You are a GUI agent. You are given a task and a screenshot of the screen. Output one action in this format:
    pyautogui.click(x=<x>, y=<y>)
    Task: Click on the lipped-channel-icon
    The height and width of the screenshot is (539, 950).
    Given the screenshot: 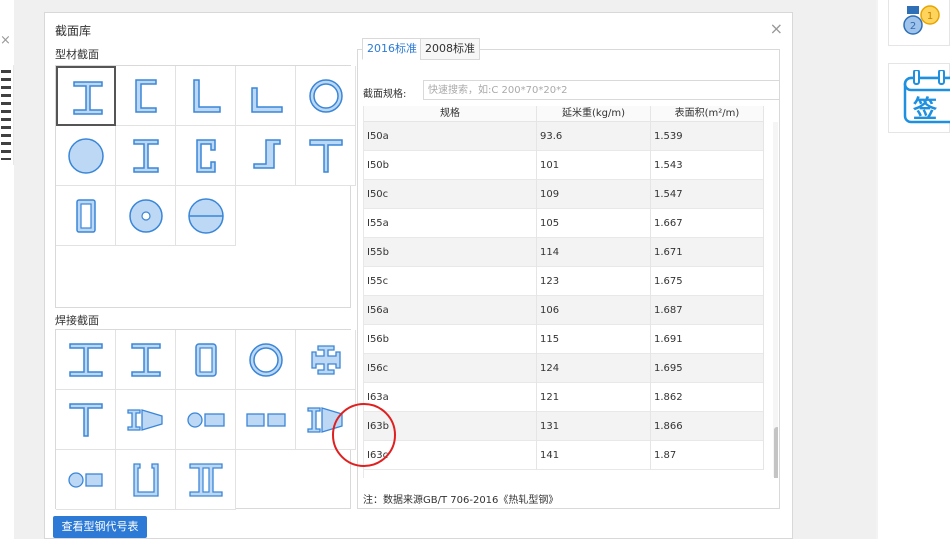 What is the action you would take?
    pyautogui.click(x=206, y=156)
    